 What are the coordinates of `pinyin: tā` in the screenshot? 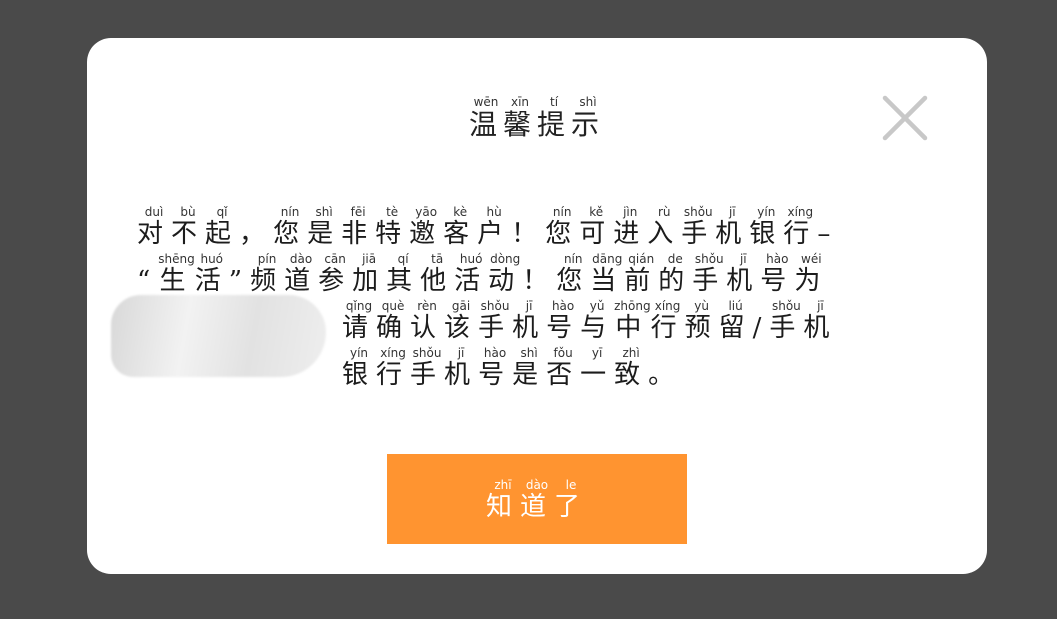 It's located at (437, 259).